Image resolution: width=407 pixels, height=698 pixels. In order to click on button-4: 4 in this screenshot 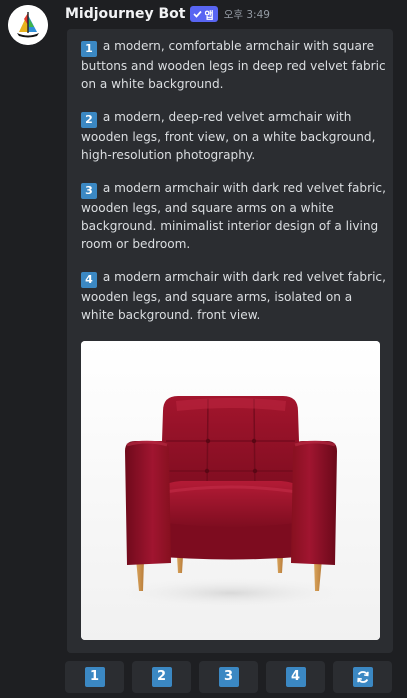, I will do `click(295, 677)`.